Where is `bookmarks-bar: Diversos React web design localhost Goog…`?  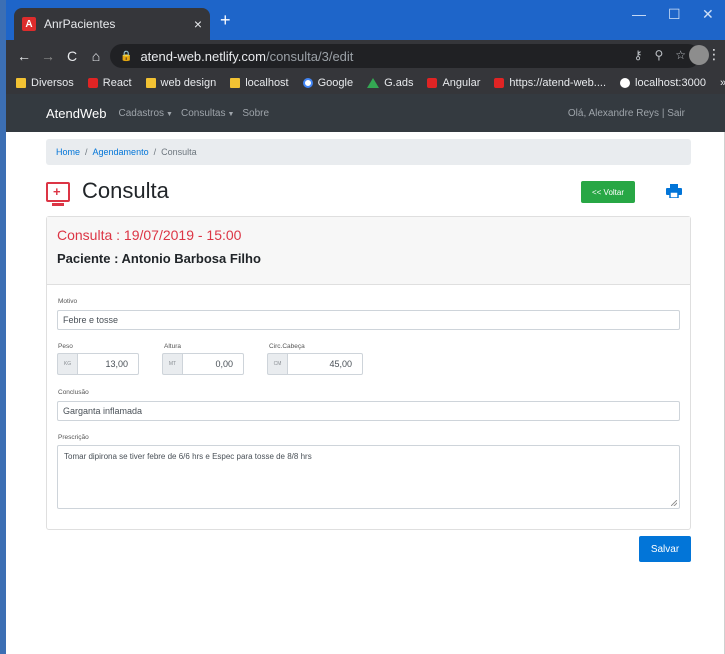 bookmarks-bar: Diversos React web design localhost Goog… is located at coordinates (365, 83).